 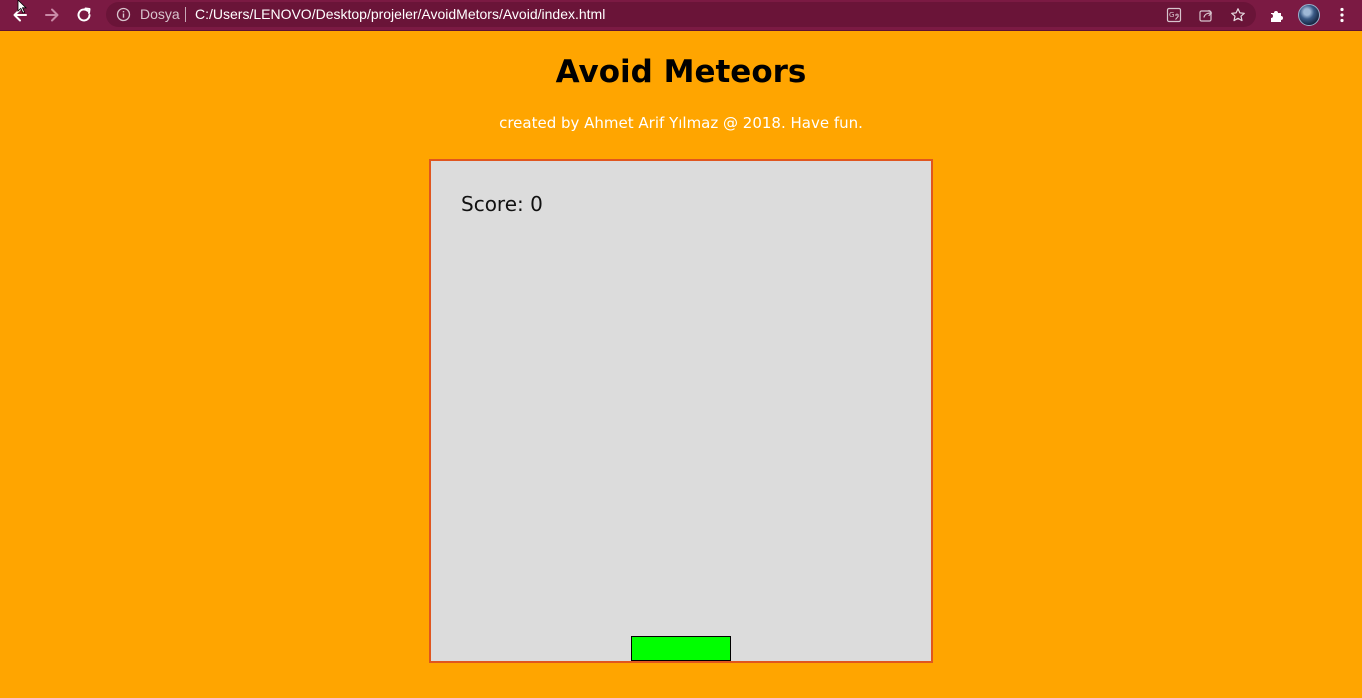 I want to click on reload-icon, so click(x=84, y=14).